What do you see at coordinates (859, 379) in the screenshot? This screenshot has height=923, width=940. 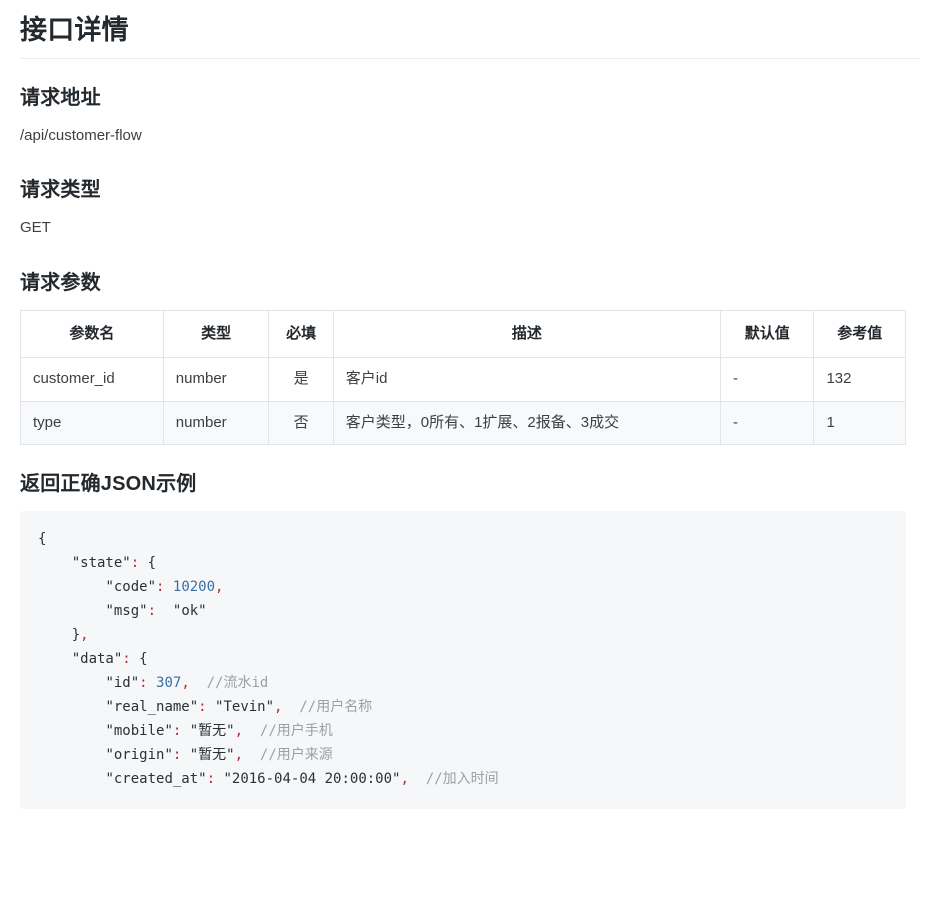 I see `cell-param-reference: 132` at bounding box center [859, 379].